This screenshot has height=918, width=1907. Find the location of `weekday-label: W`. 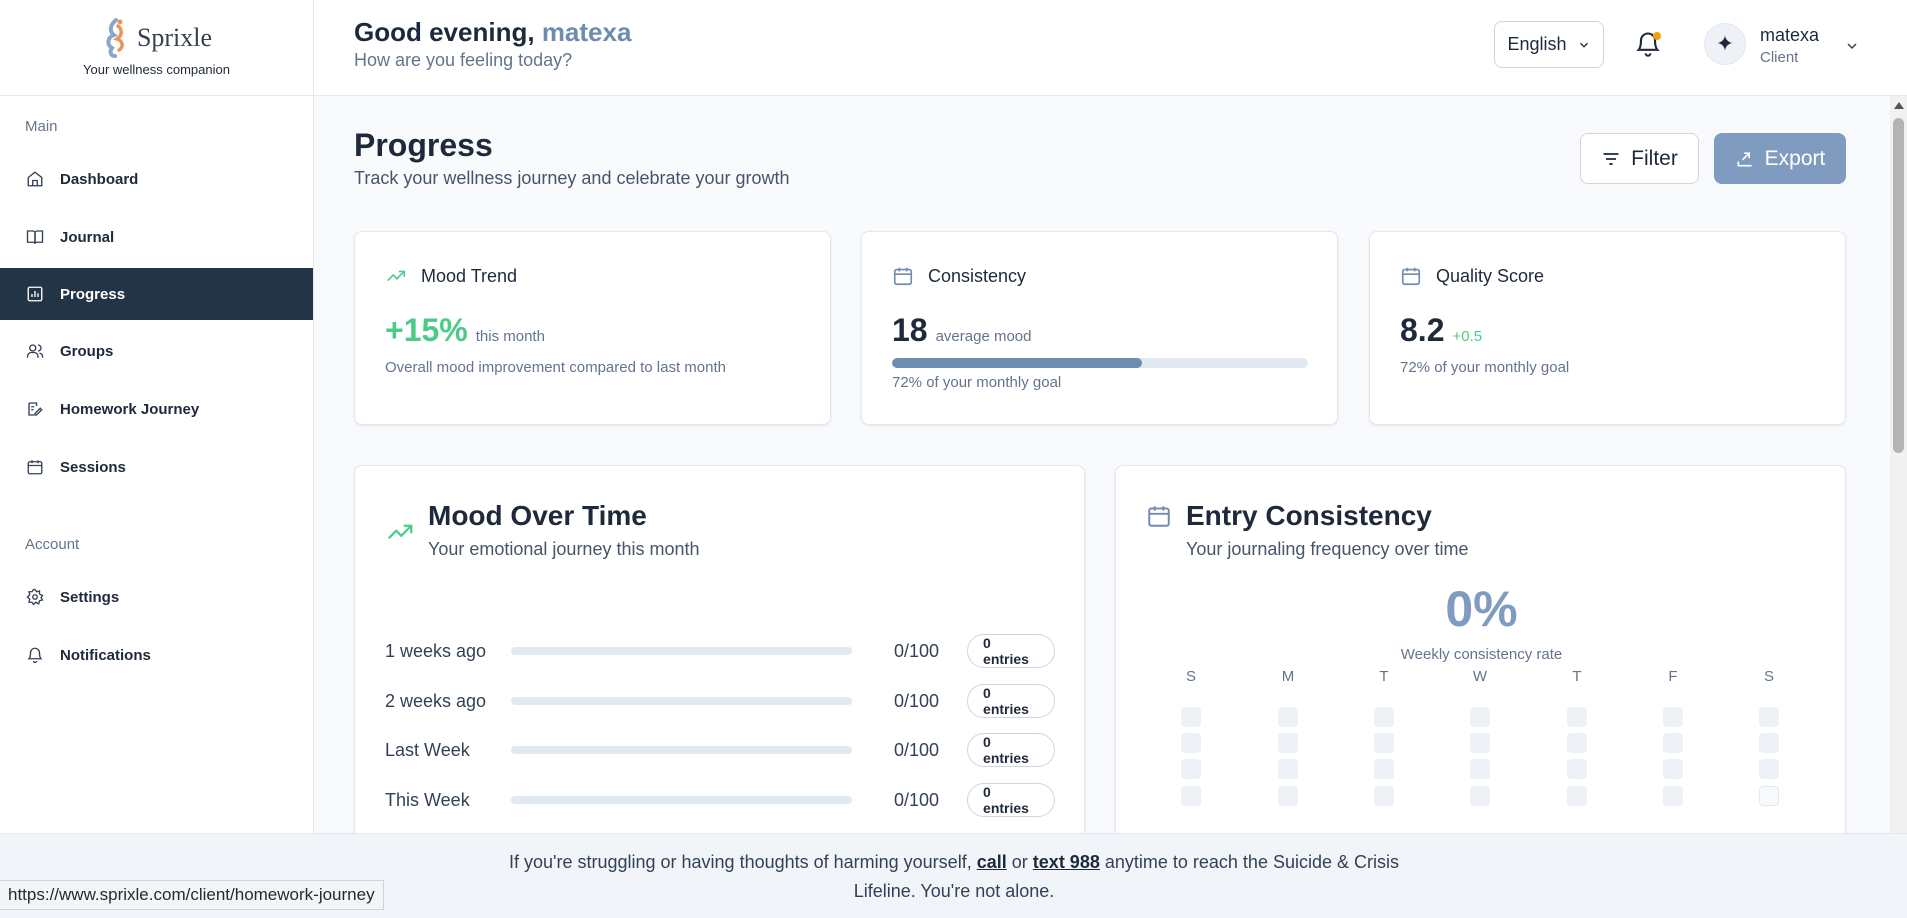

weekday-label: W is located at coordinates (1480, 676).